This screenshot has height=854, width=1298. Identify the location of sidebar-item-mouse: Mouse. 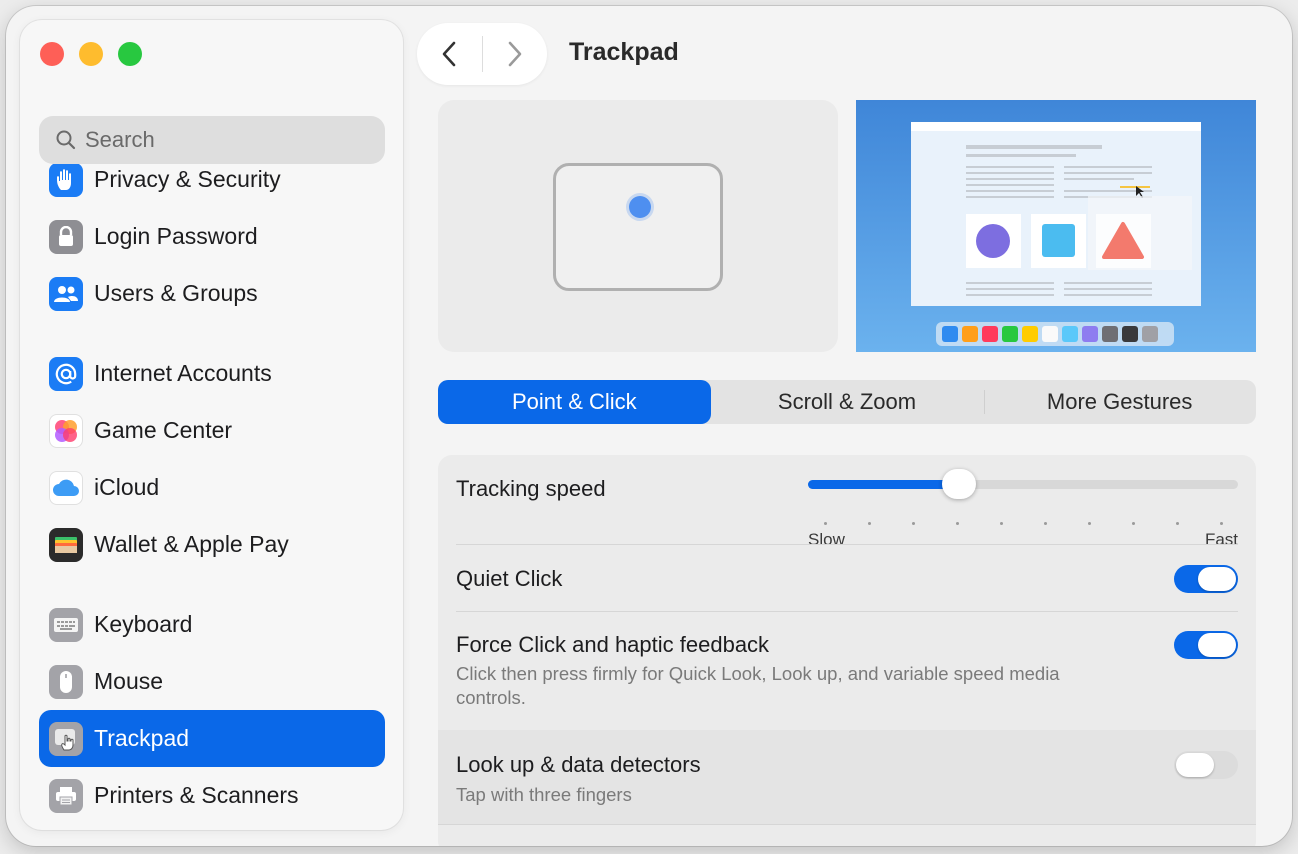
(212, 681).